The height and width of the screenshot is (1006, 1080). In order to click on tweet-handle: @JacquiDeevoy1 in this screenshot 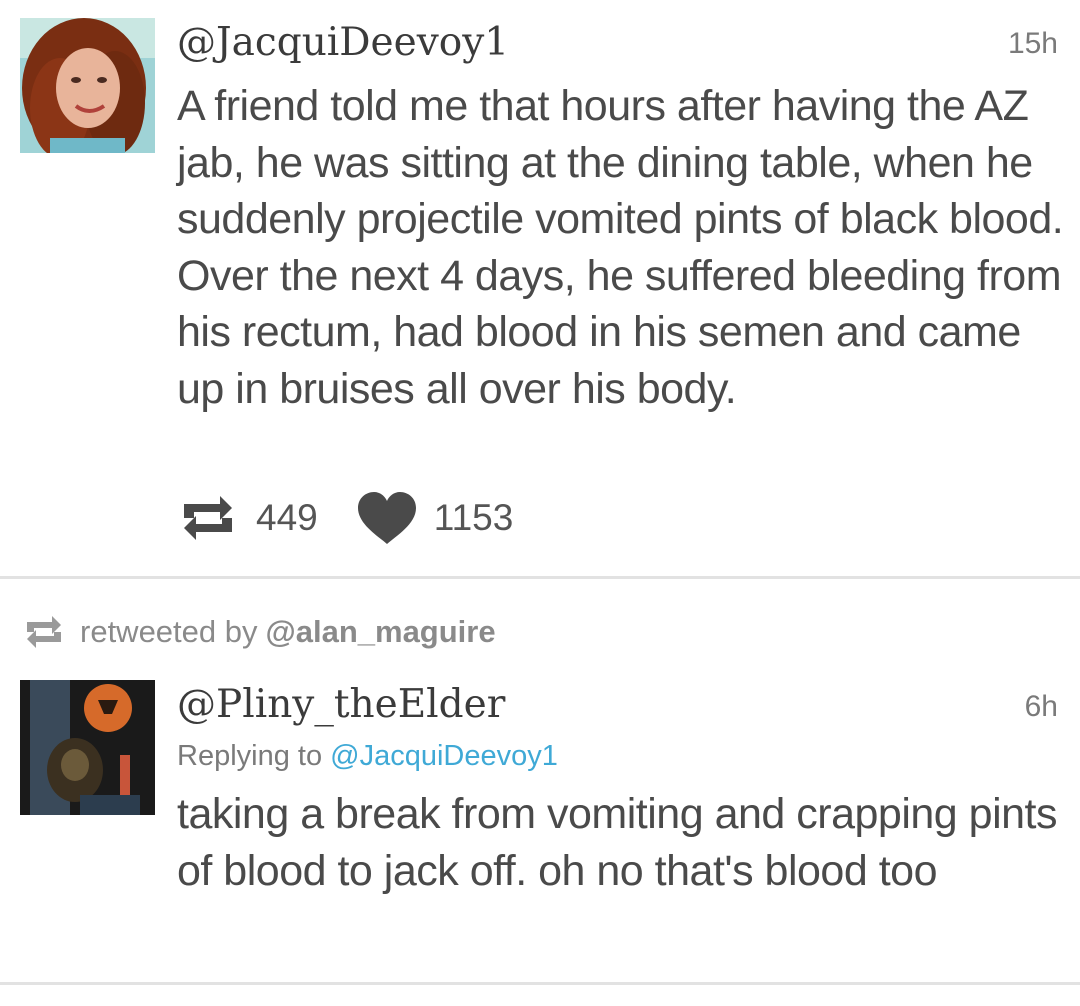, I will do `click(343, 42)`.